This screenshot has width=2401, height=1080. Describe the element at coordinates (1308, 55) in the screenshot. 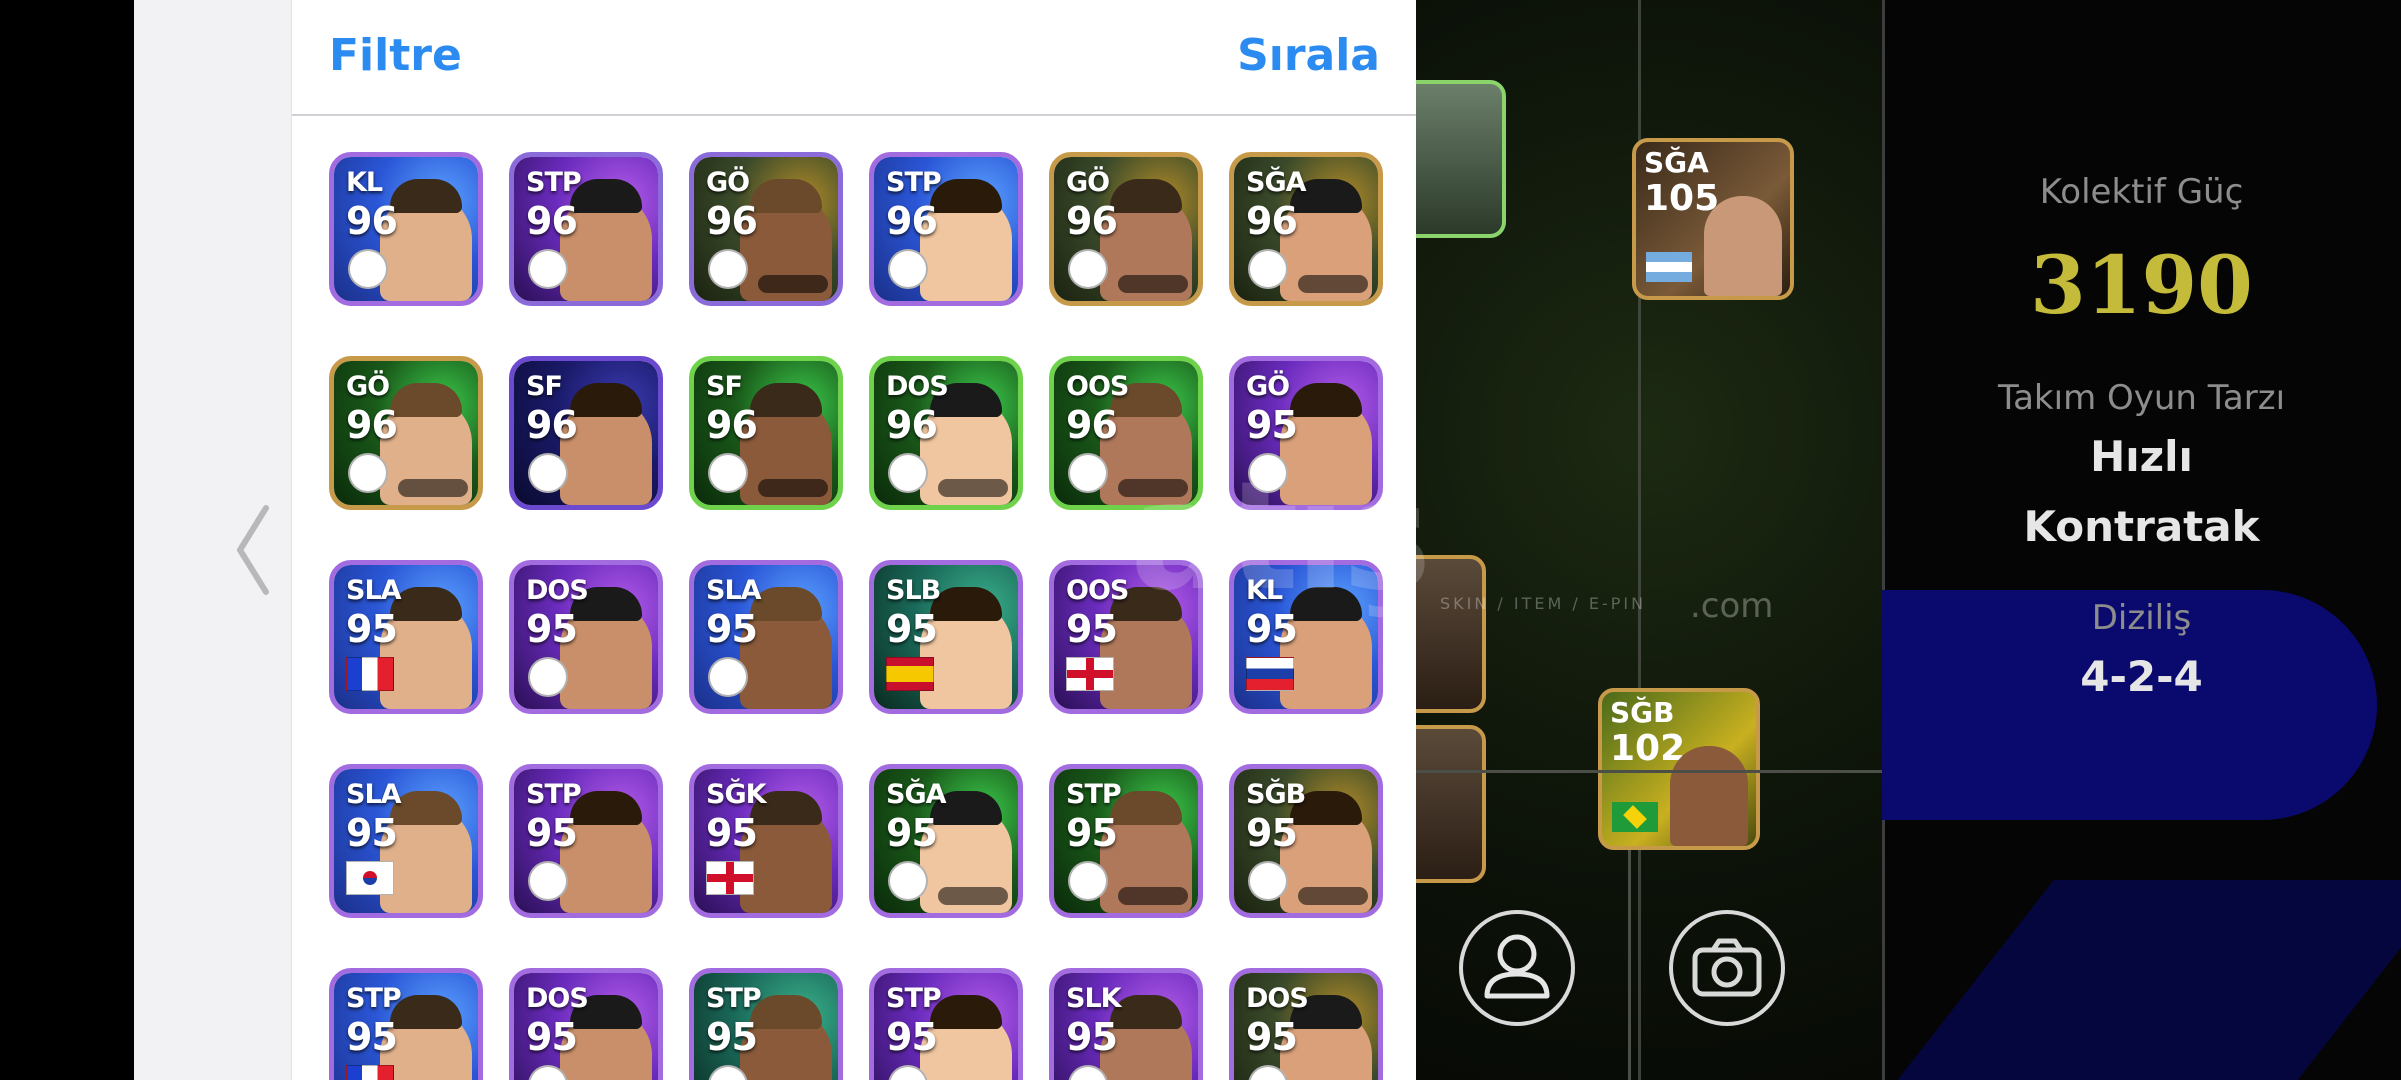

I see `sort-button: Sırala` at that location.